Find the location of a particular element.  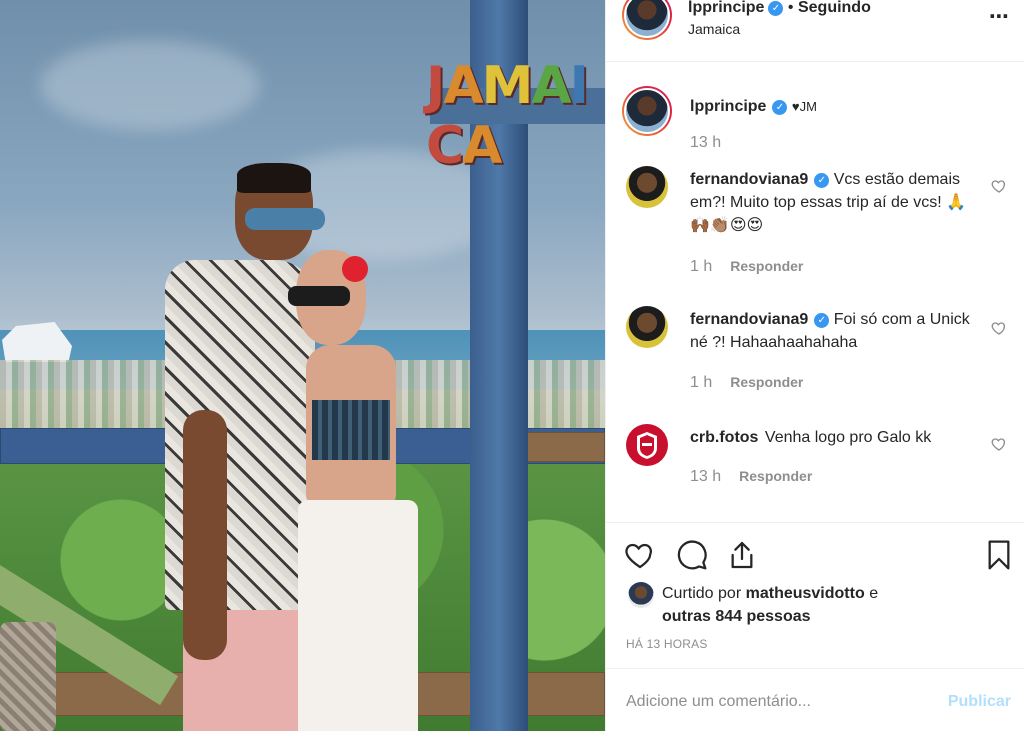

comment-body: Venha logo pro Galo kk is located at coordinates (848, 437).